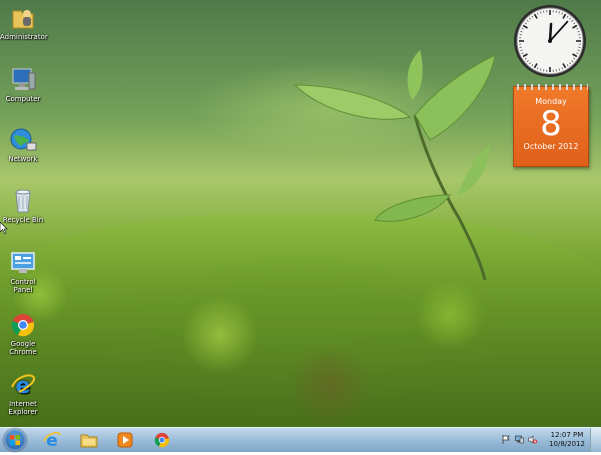 Image resolution: width=601 pixels, height=455 pixels. I want to click on taskbar-file-explorer, so click(89, 440).